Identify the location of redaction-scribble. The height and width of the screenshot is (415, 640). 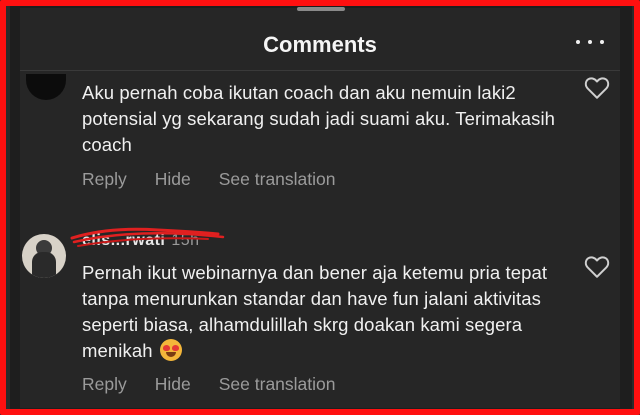
(147, 237).